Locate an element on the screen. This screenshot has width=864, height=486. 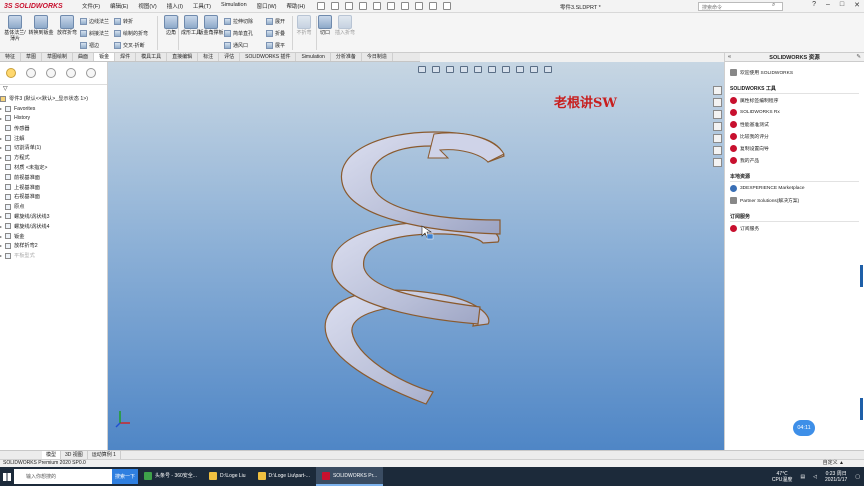
select-icon is located at coordinates (405, 6).